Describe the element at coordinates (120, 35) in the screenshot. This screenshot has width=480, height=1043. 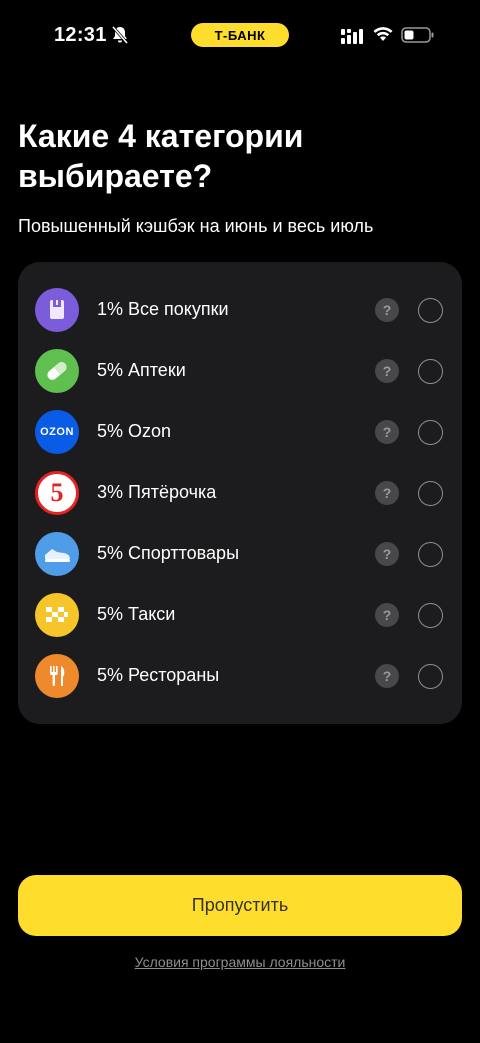
I see `bell-mute-icon` at that location.